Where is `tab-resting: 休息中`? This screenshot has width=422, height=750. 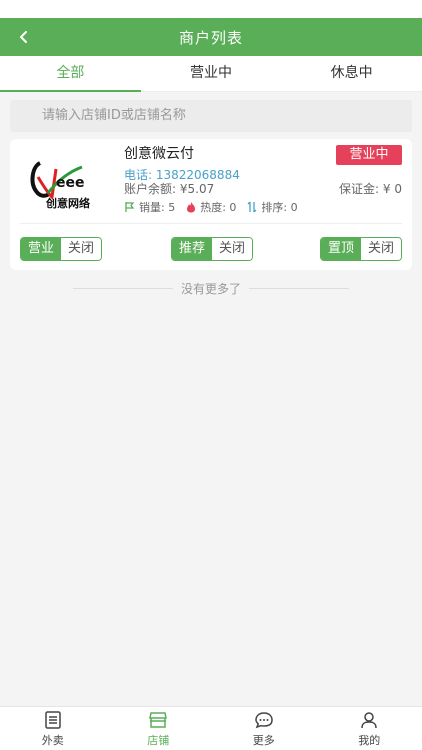
tab-resting: 休息中 is located at coordinates (351, 73).